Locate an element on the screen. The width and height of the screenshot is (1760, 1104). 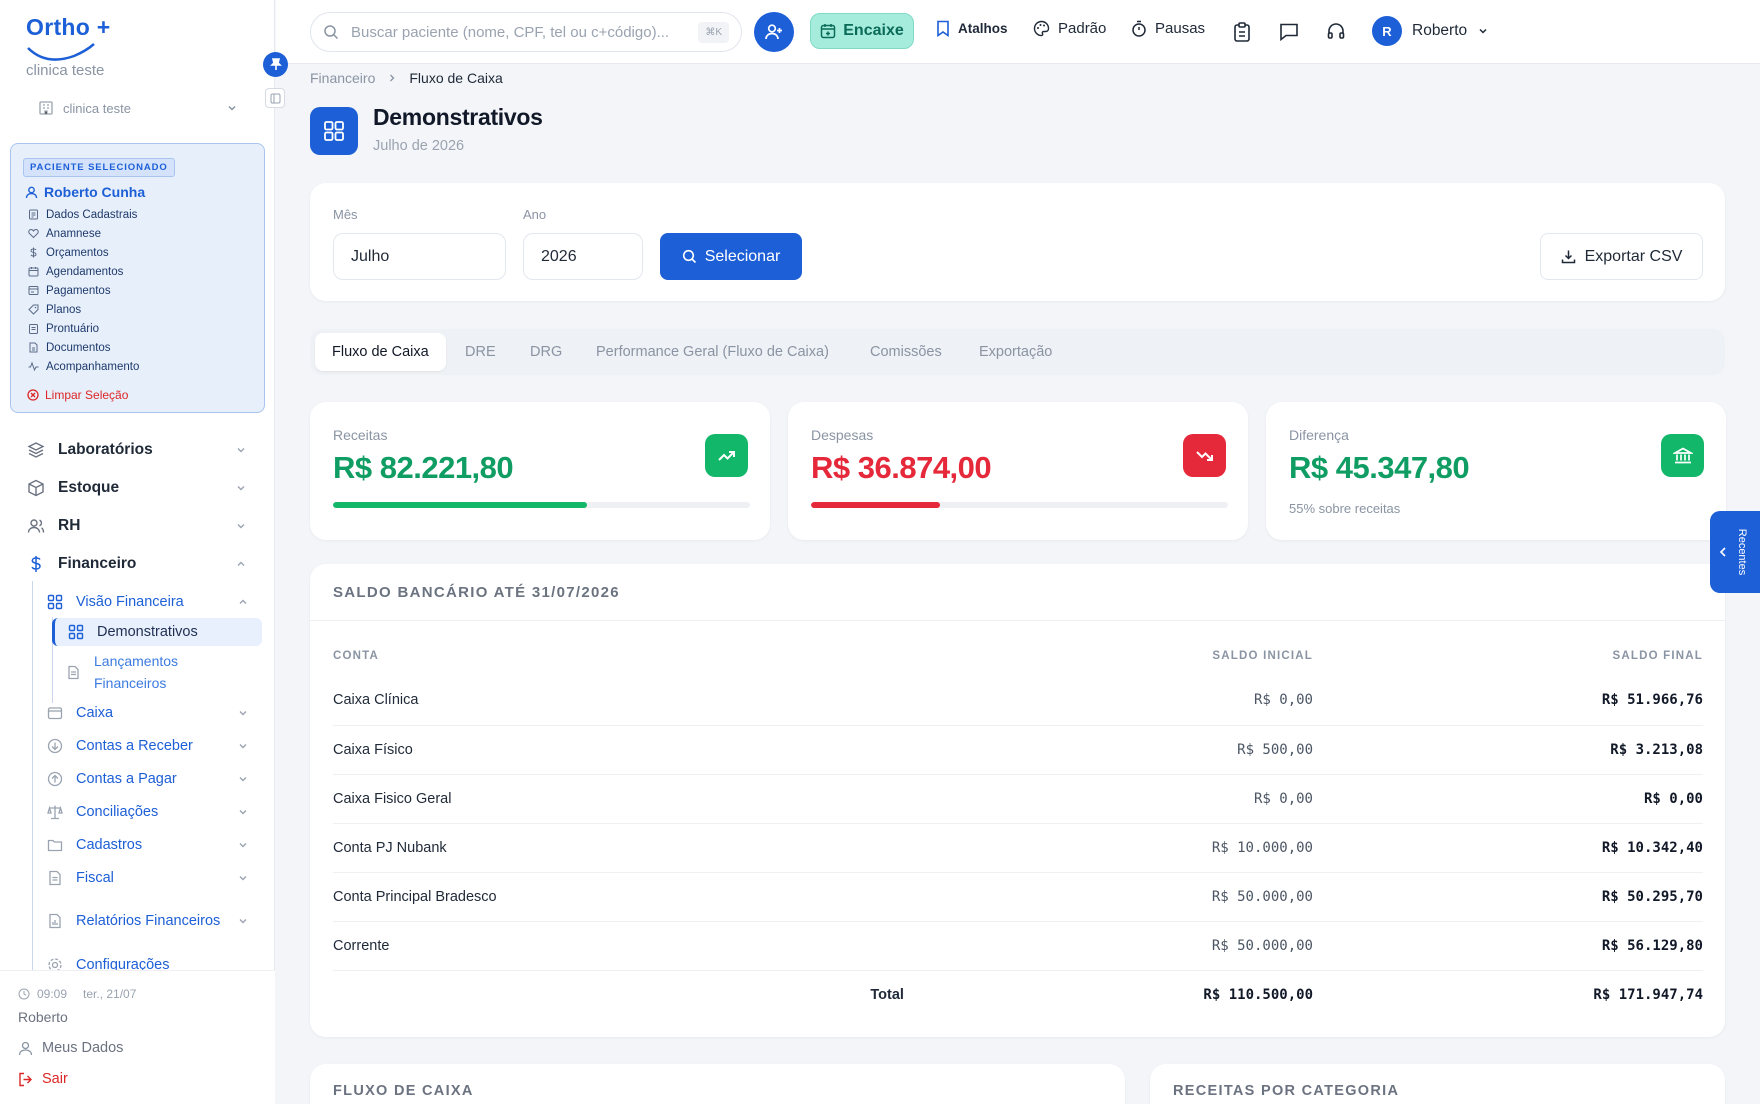
pin-sidebar-button is located at coordinates (275, 64).